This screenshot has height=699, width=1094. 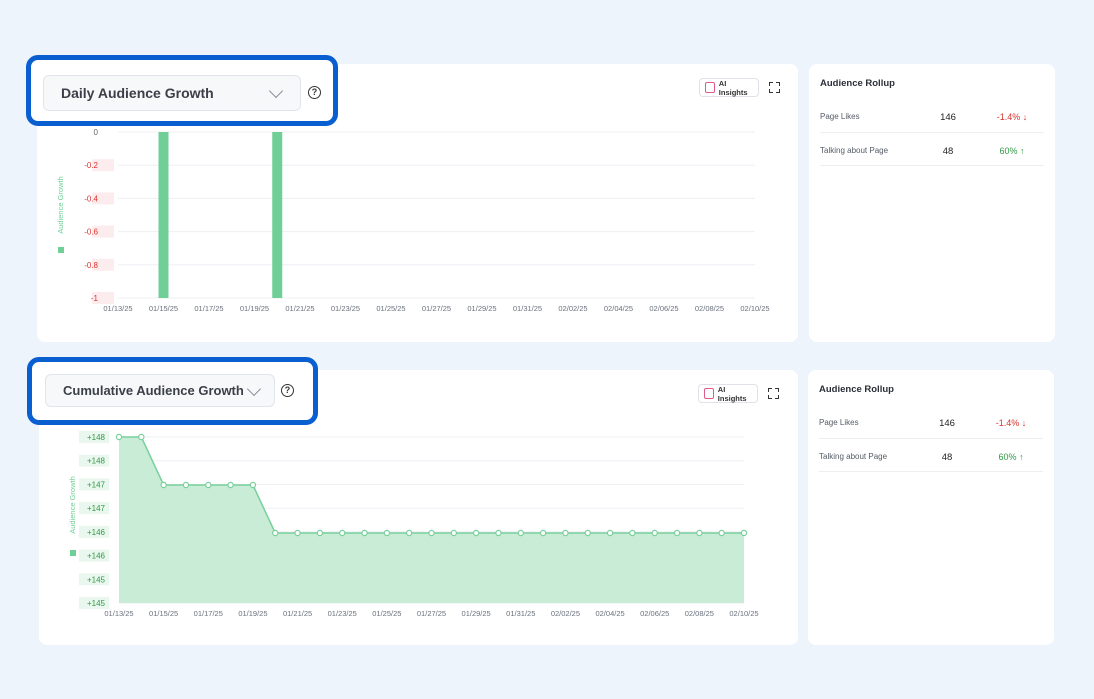 I want to click on y-tick-label: -0.4, so click(x=91, y=198).